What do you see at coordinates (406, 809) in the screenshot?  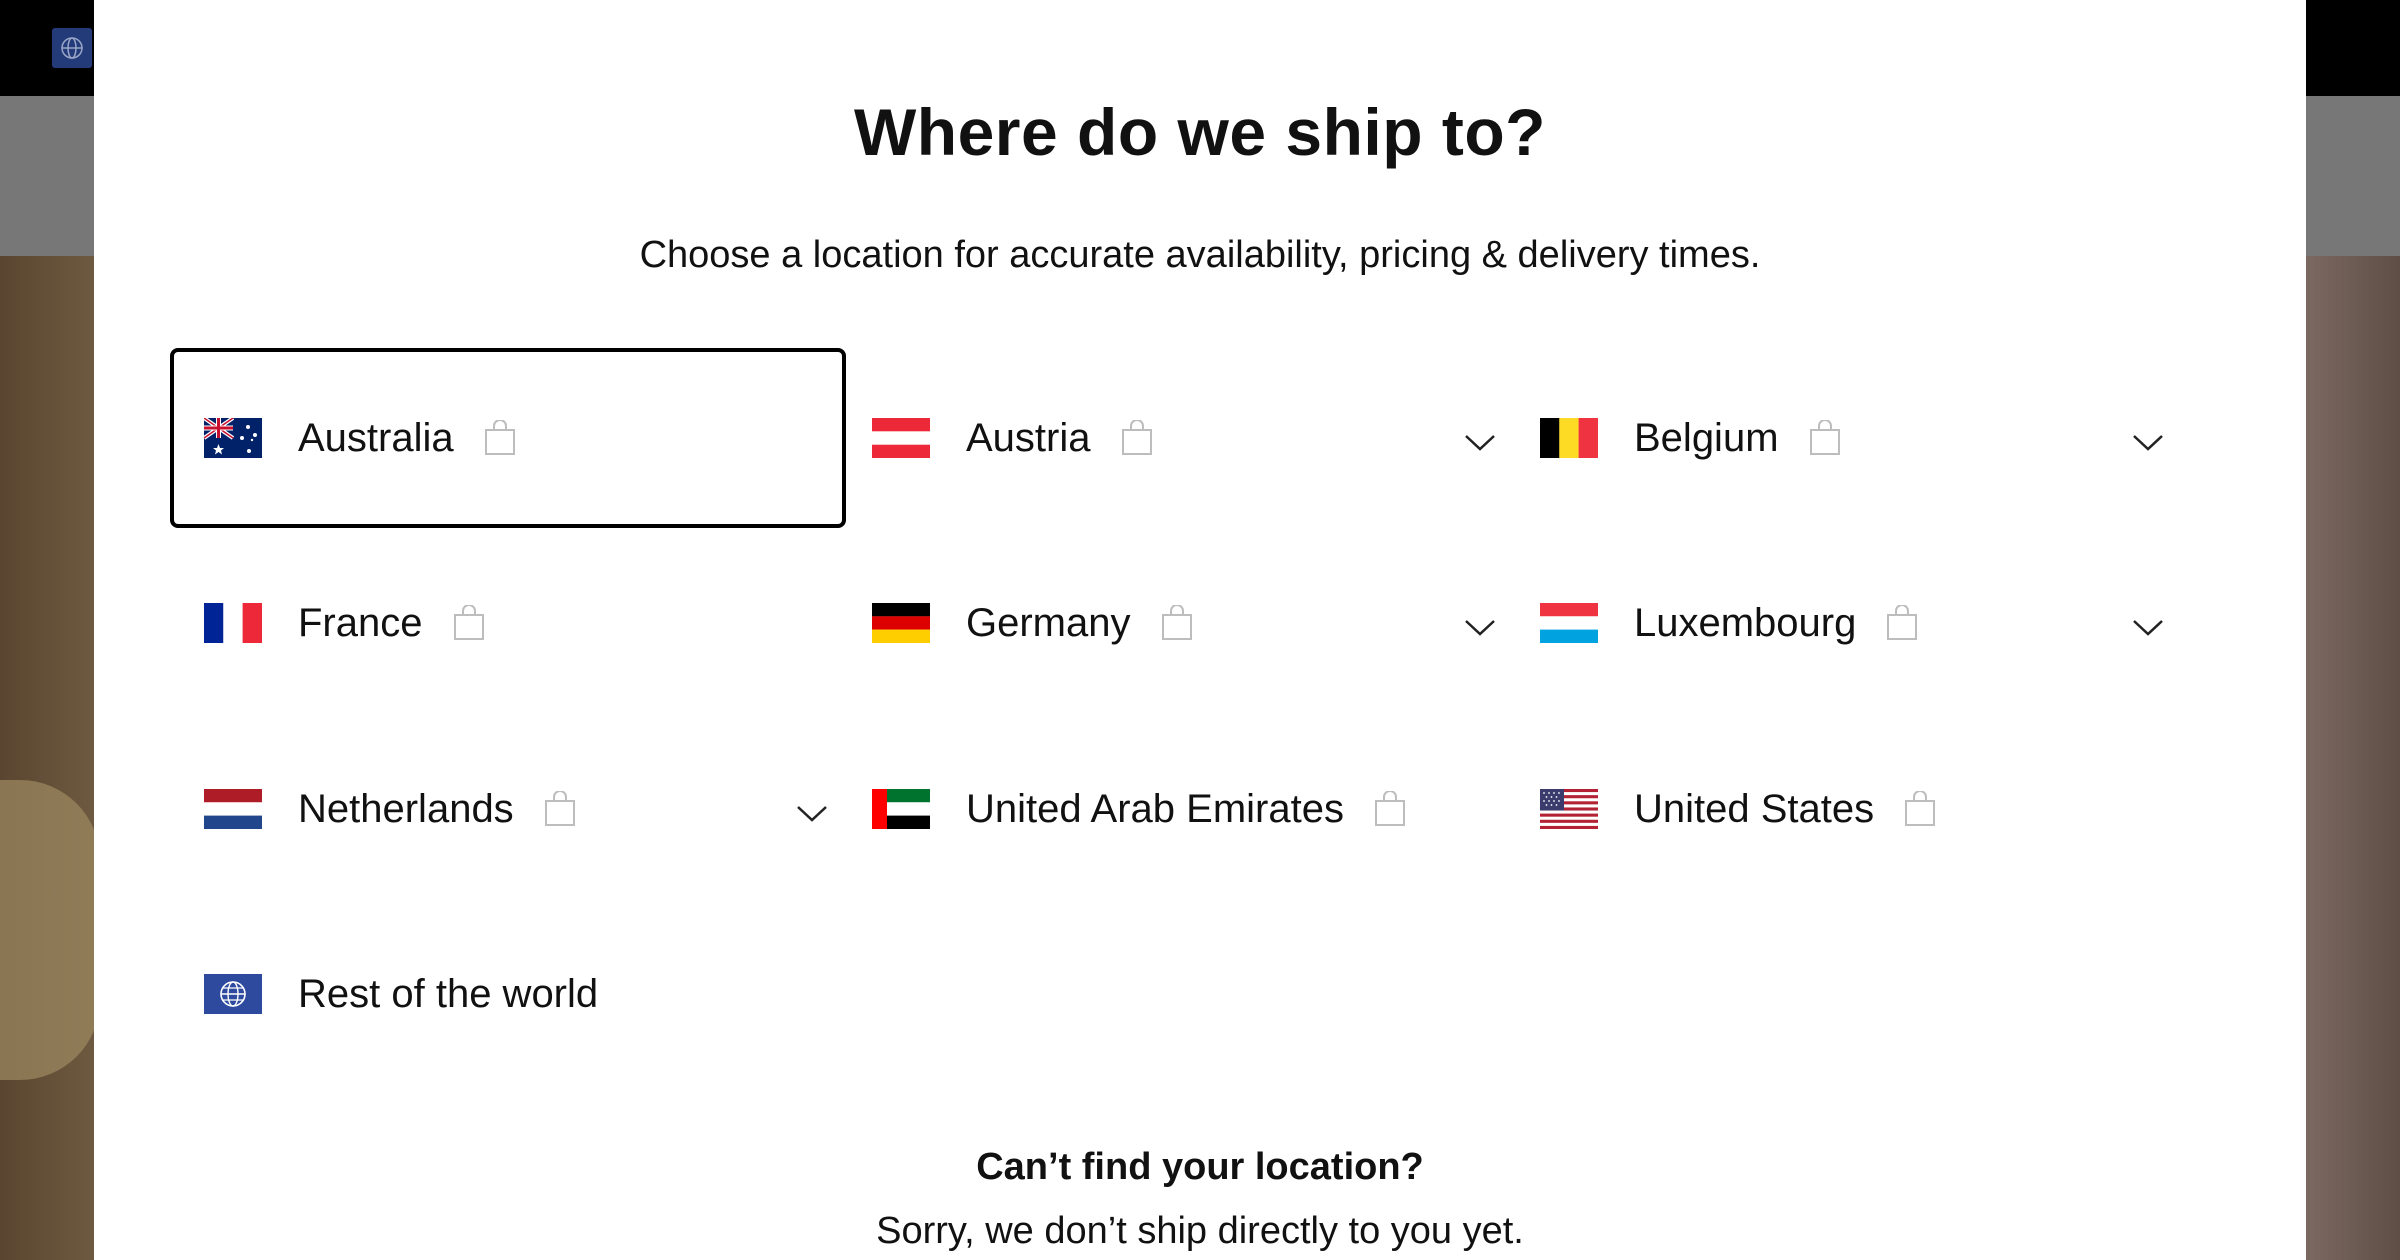 I see `location-name: Netherlands` at bounding box center [406, 809].